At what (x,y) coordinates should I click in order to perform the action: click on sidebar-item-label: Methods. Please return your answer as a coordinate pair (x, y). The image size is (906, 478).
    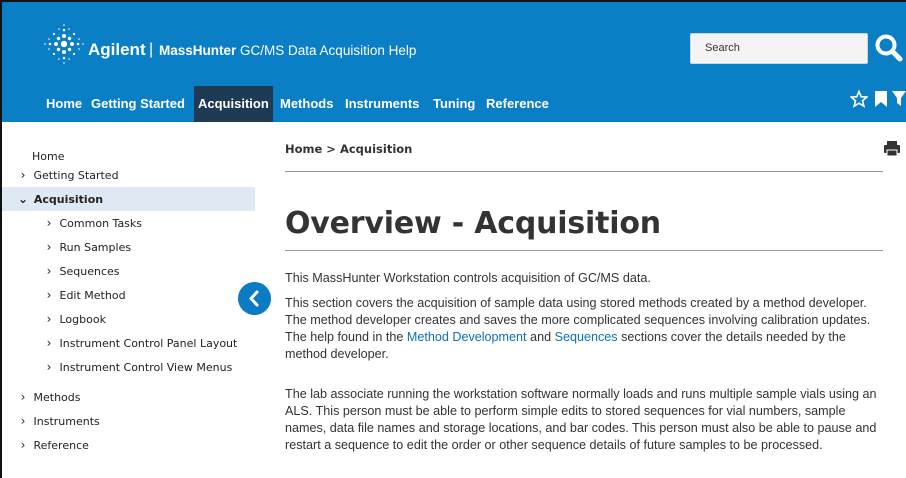
    Looking at the image, I should click on (57, 397).